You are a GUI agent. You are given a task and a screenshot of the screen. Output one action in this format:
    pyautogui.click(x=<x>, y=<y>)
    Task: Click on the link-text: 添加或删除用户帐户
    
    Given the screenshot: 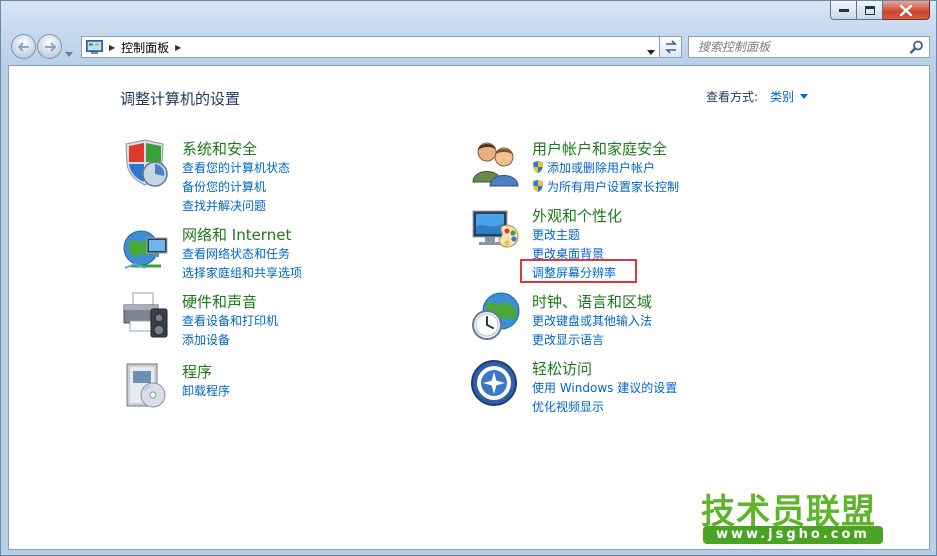 What is the action you would take?
    pyautogui.click(x=601, y=168)
    